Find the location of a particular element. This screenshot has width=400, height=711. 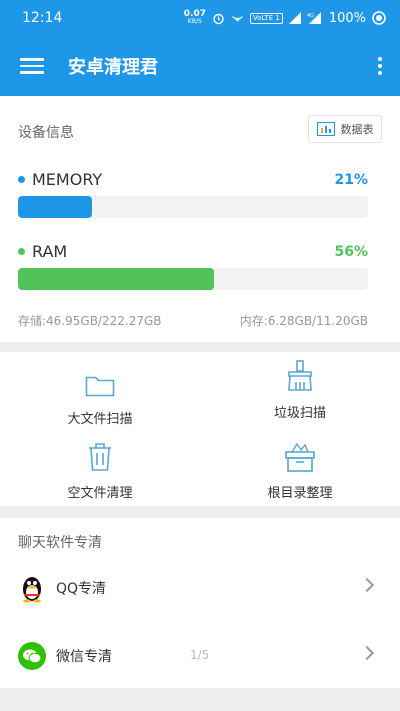

qq-clean-label: QQ专清 is located at coordinates (81, 589).